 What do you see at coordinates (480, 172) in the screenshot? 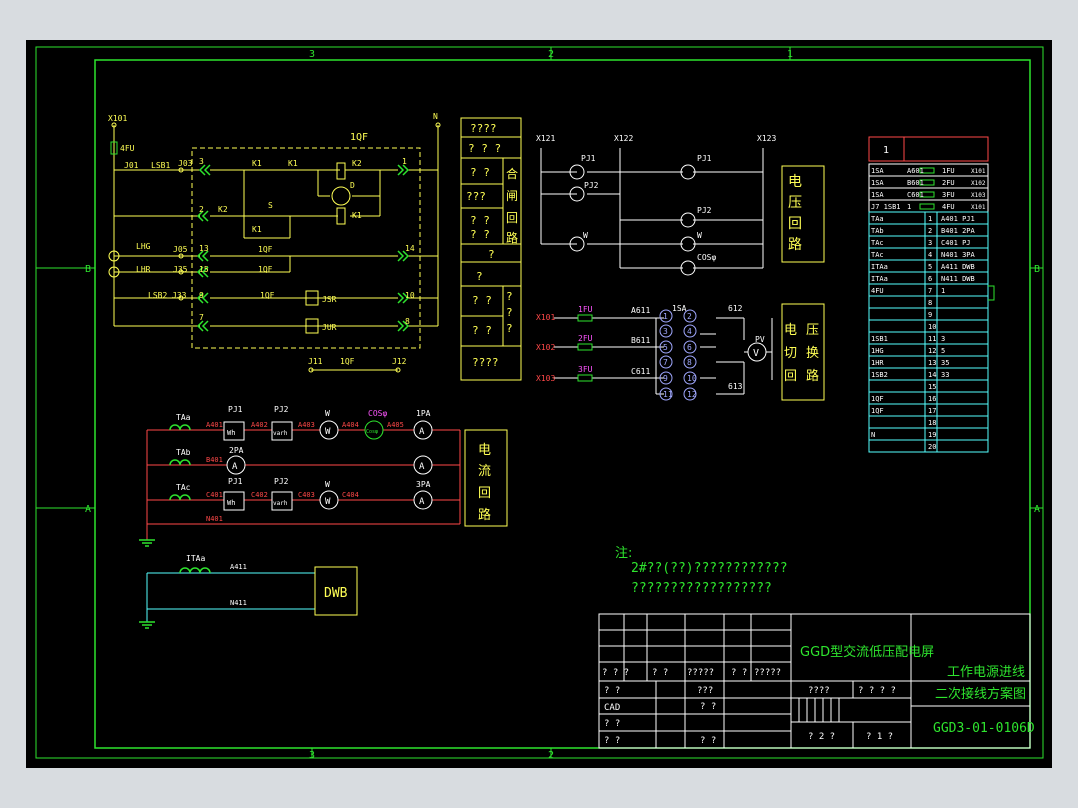
I see `ft-row-2: ? ?` at bounding box center [480, 172].